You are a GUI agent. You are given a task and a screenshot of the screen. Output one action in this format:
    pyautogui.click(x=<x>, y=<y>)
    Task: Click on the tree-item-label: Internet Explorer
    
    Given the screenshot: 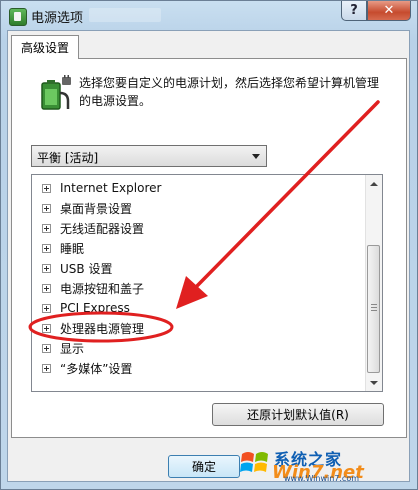 What is the action you would take?
    pyautogui.click(x=111, y=188)
    